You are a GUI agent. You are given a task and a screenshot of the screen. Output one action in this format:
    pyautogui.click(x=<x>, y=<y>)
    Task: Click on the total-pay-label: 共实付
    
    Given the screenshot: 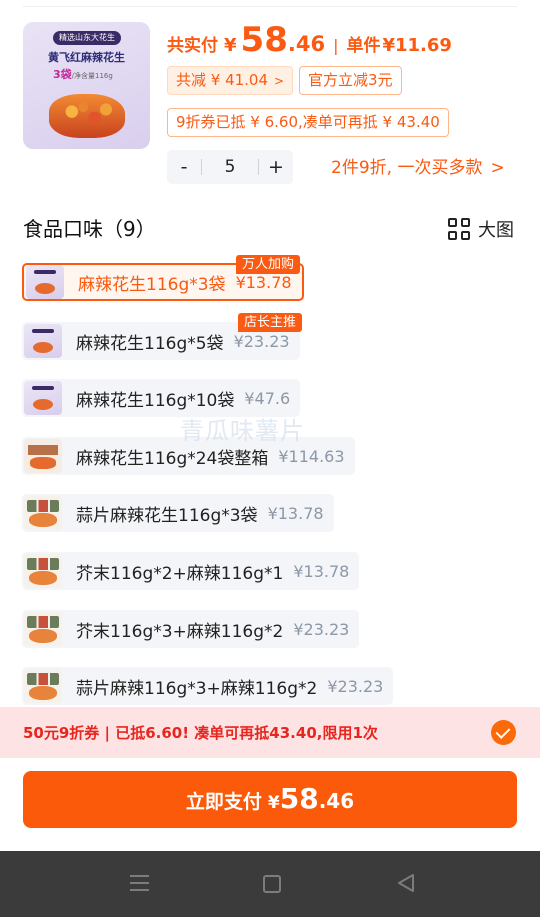 What is the action you would take?
    pyautogui.click(x=192, y=46)
    